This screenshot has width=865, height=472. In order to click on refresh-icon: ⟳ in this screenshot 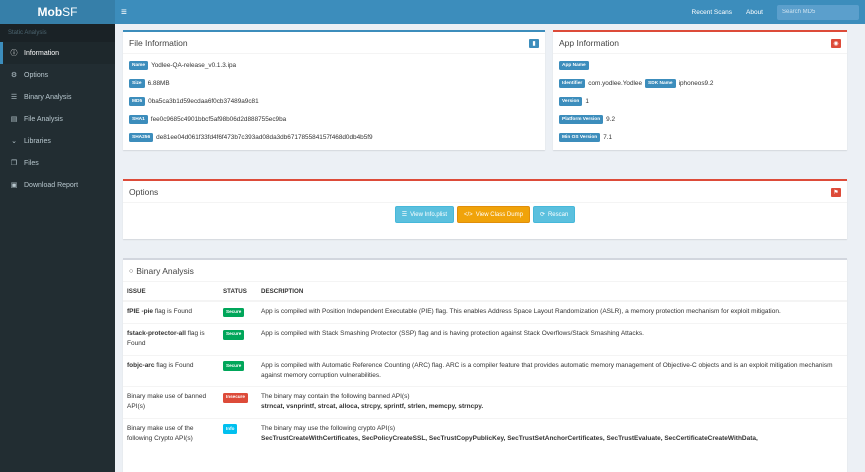, I will do `click(542, 215)`.